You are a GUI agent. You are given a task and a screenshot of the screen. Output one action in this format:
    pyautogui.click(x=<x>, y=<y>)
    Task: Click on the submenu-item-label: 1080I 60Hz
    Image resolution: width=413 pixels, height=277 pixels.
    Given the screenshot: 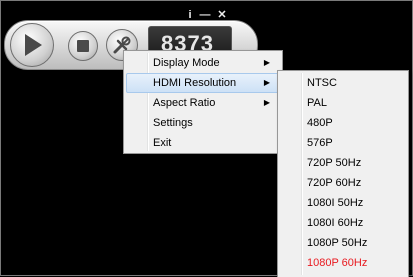 What is the action you would take?
    pyautogui.click(x=335, y=223)
    